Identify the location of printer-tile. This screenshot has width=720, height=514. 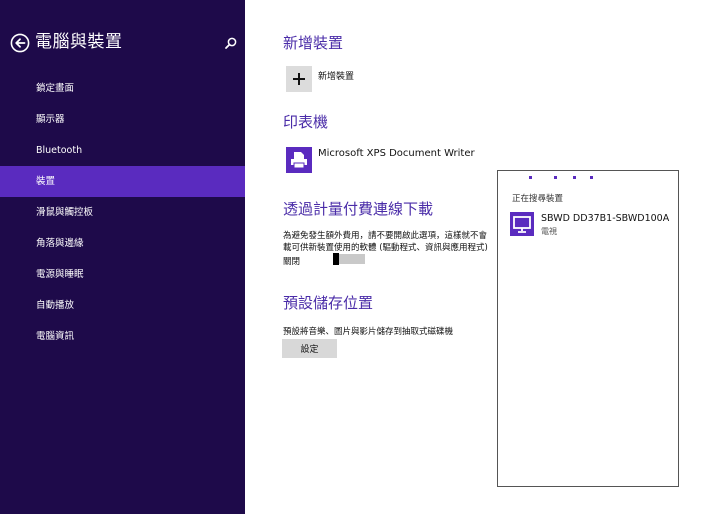
(299, 160).